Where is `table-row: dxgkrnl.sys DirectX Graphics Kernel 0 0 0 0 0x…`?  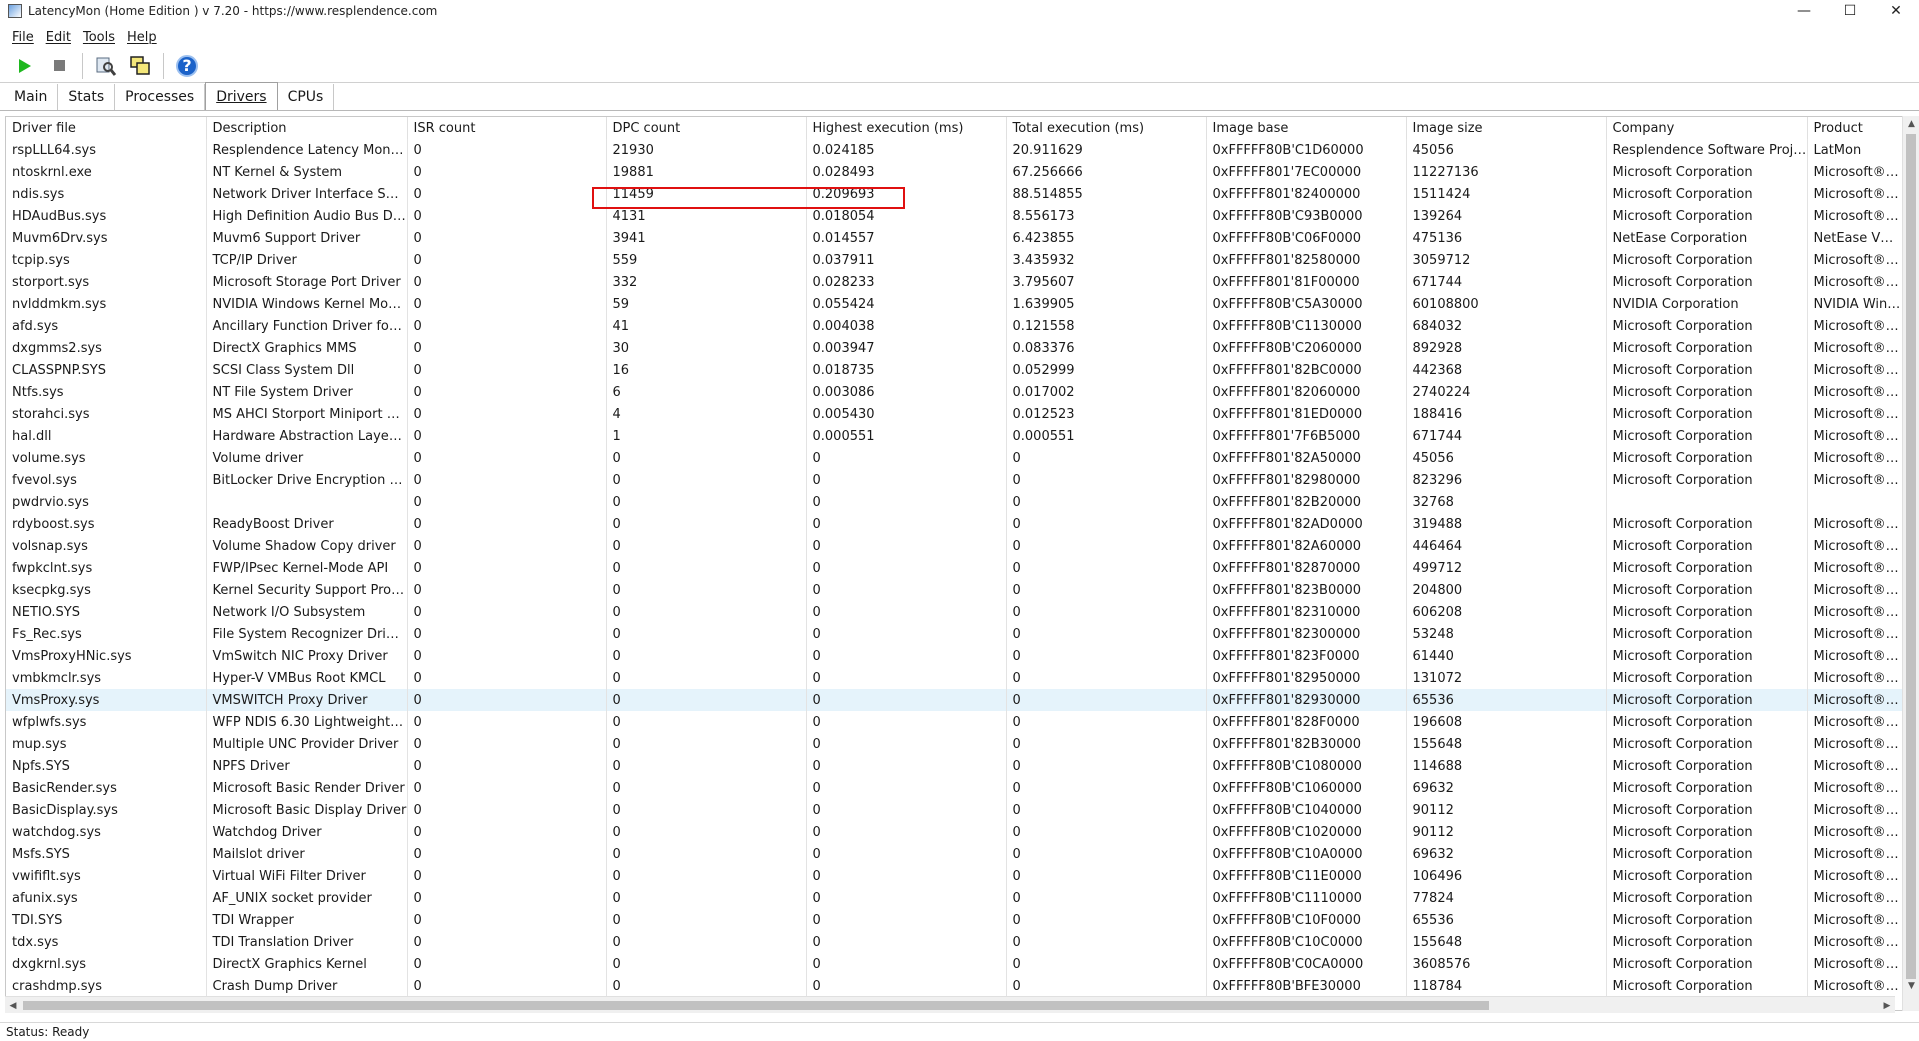 table-row: dxgkrnl.sys DirectX Graphics Kernel 0 0 0 0 0x… is located at coordinates (954, 964).